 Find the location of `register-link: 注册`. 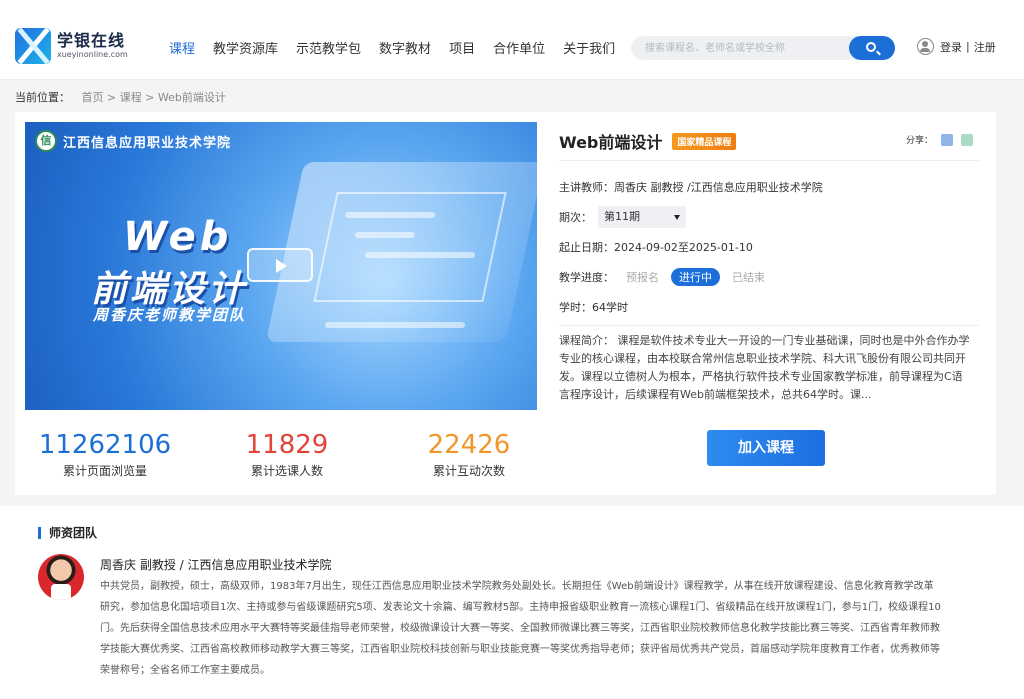

register-link: 注册 is located at coordinates (985, 47).